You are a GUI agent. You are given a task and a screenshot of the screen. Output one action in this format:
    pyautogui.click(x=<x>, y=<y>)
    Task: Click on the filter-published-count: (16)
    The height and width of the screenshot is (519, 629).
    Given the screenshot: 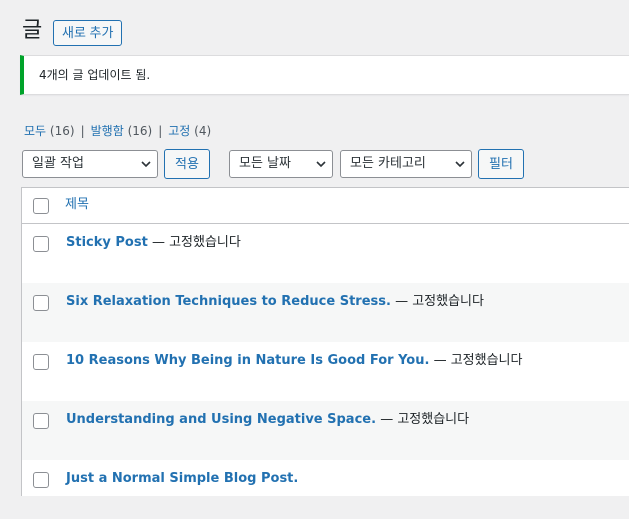 What is the action you would take?
    pyautogui.click(x=140, y=131)
    